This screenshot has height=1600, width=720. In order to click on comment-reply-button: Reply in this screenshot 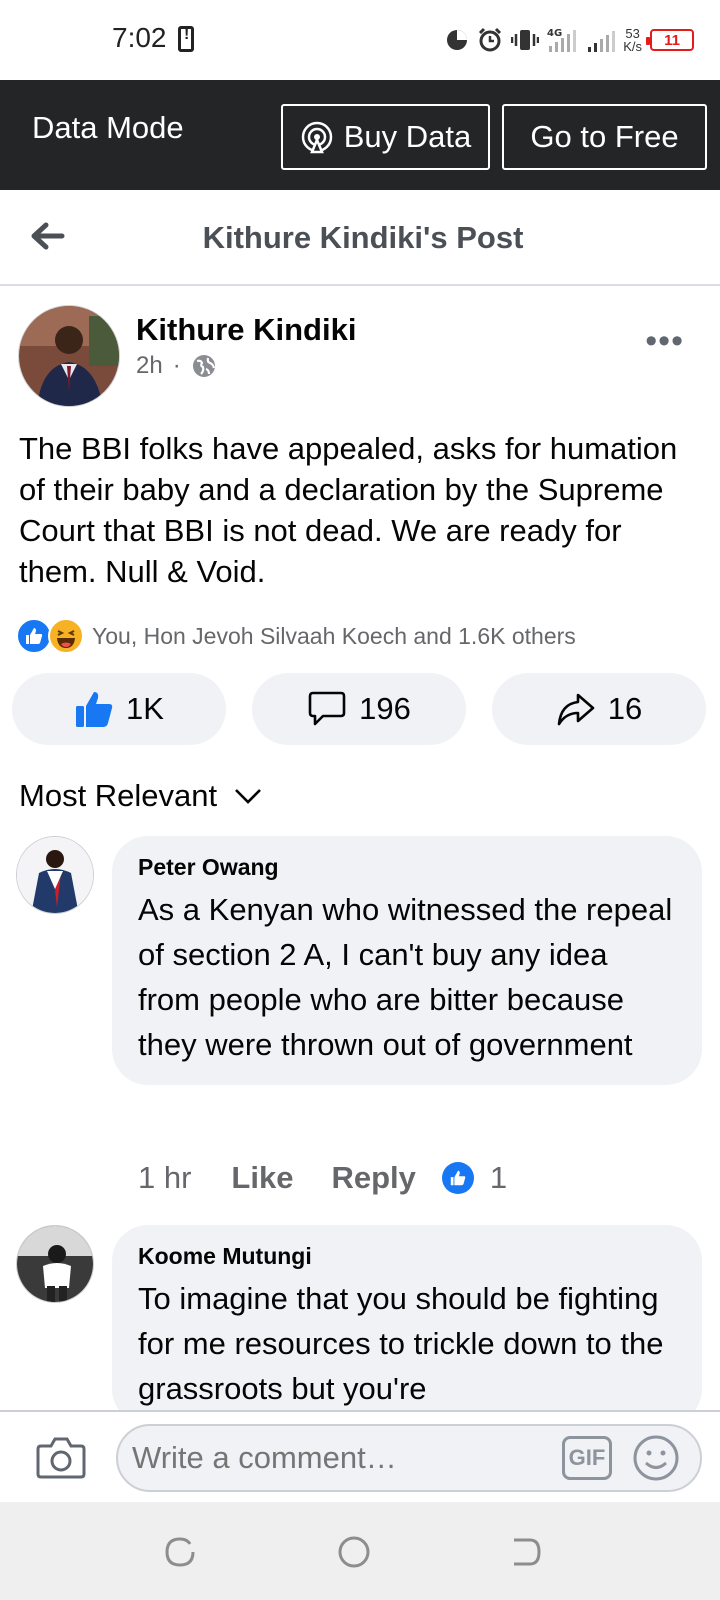, I will do `click(373, 1178)`.